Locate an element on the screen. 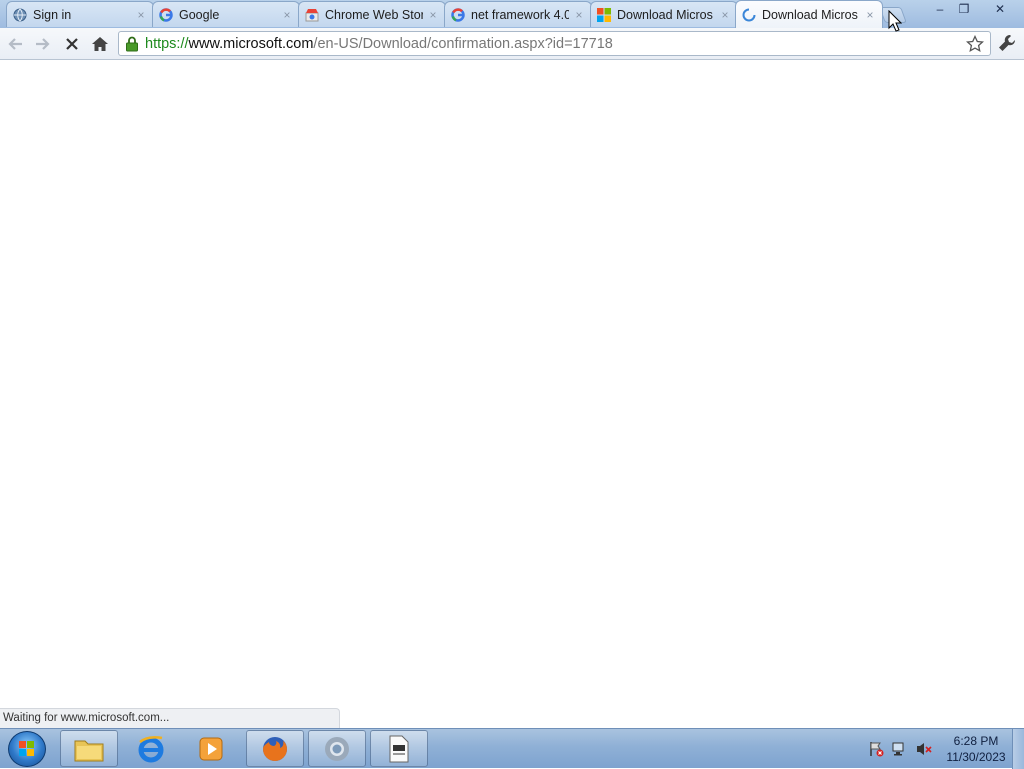  home-icon is located at coordinates (100, 44).